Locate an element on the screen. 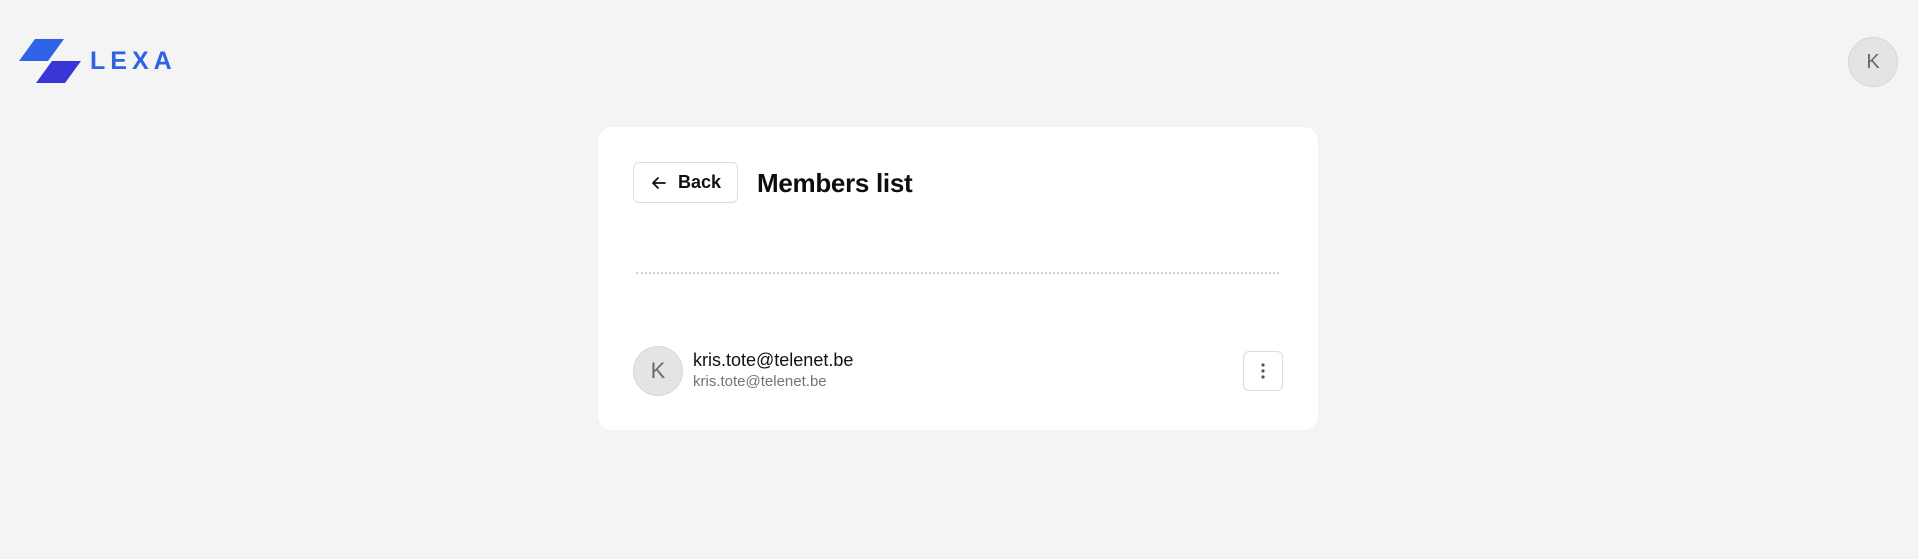 The height and width of the screenshot is (559, 1918). user-avatar-button: K is located at coordinates (1873, 62).